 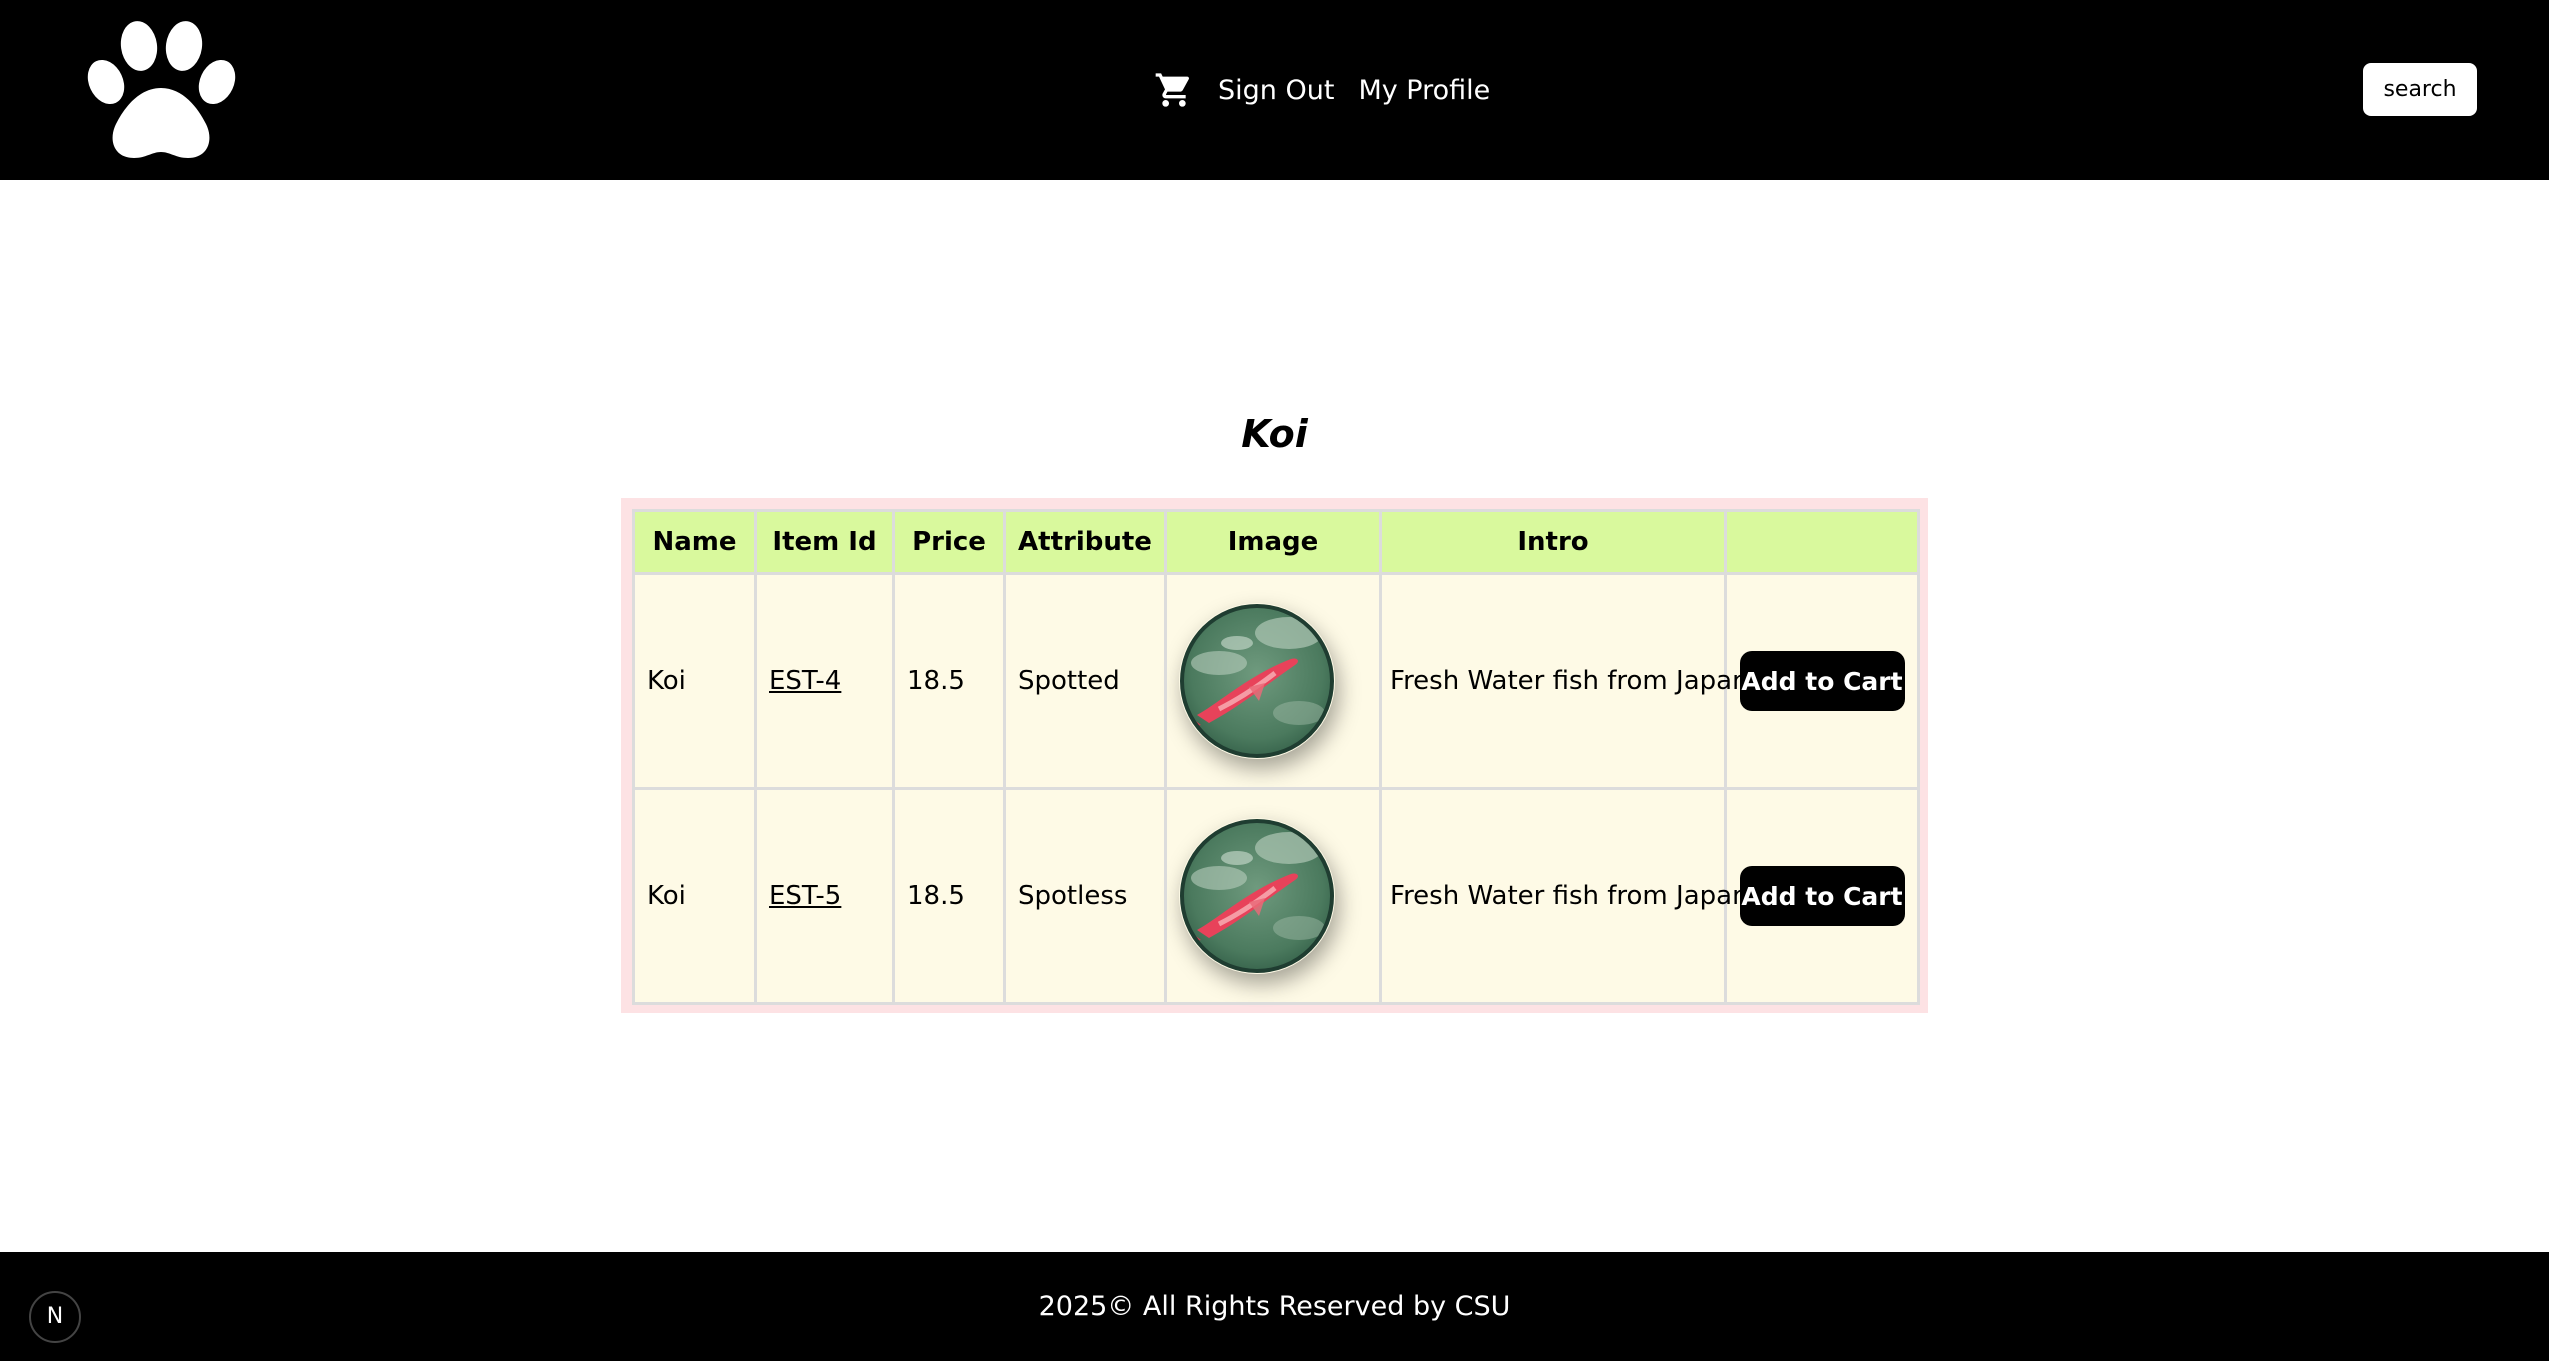 I want to click on copyright-text: 2025© All Rights Reserved by CSU, so click(x=1274, y=1306).